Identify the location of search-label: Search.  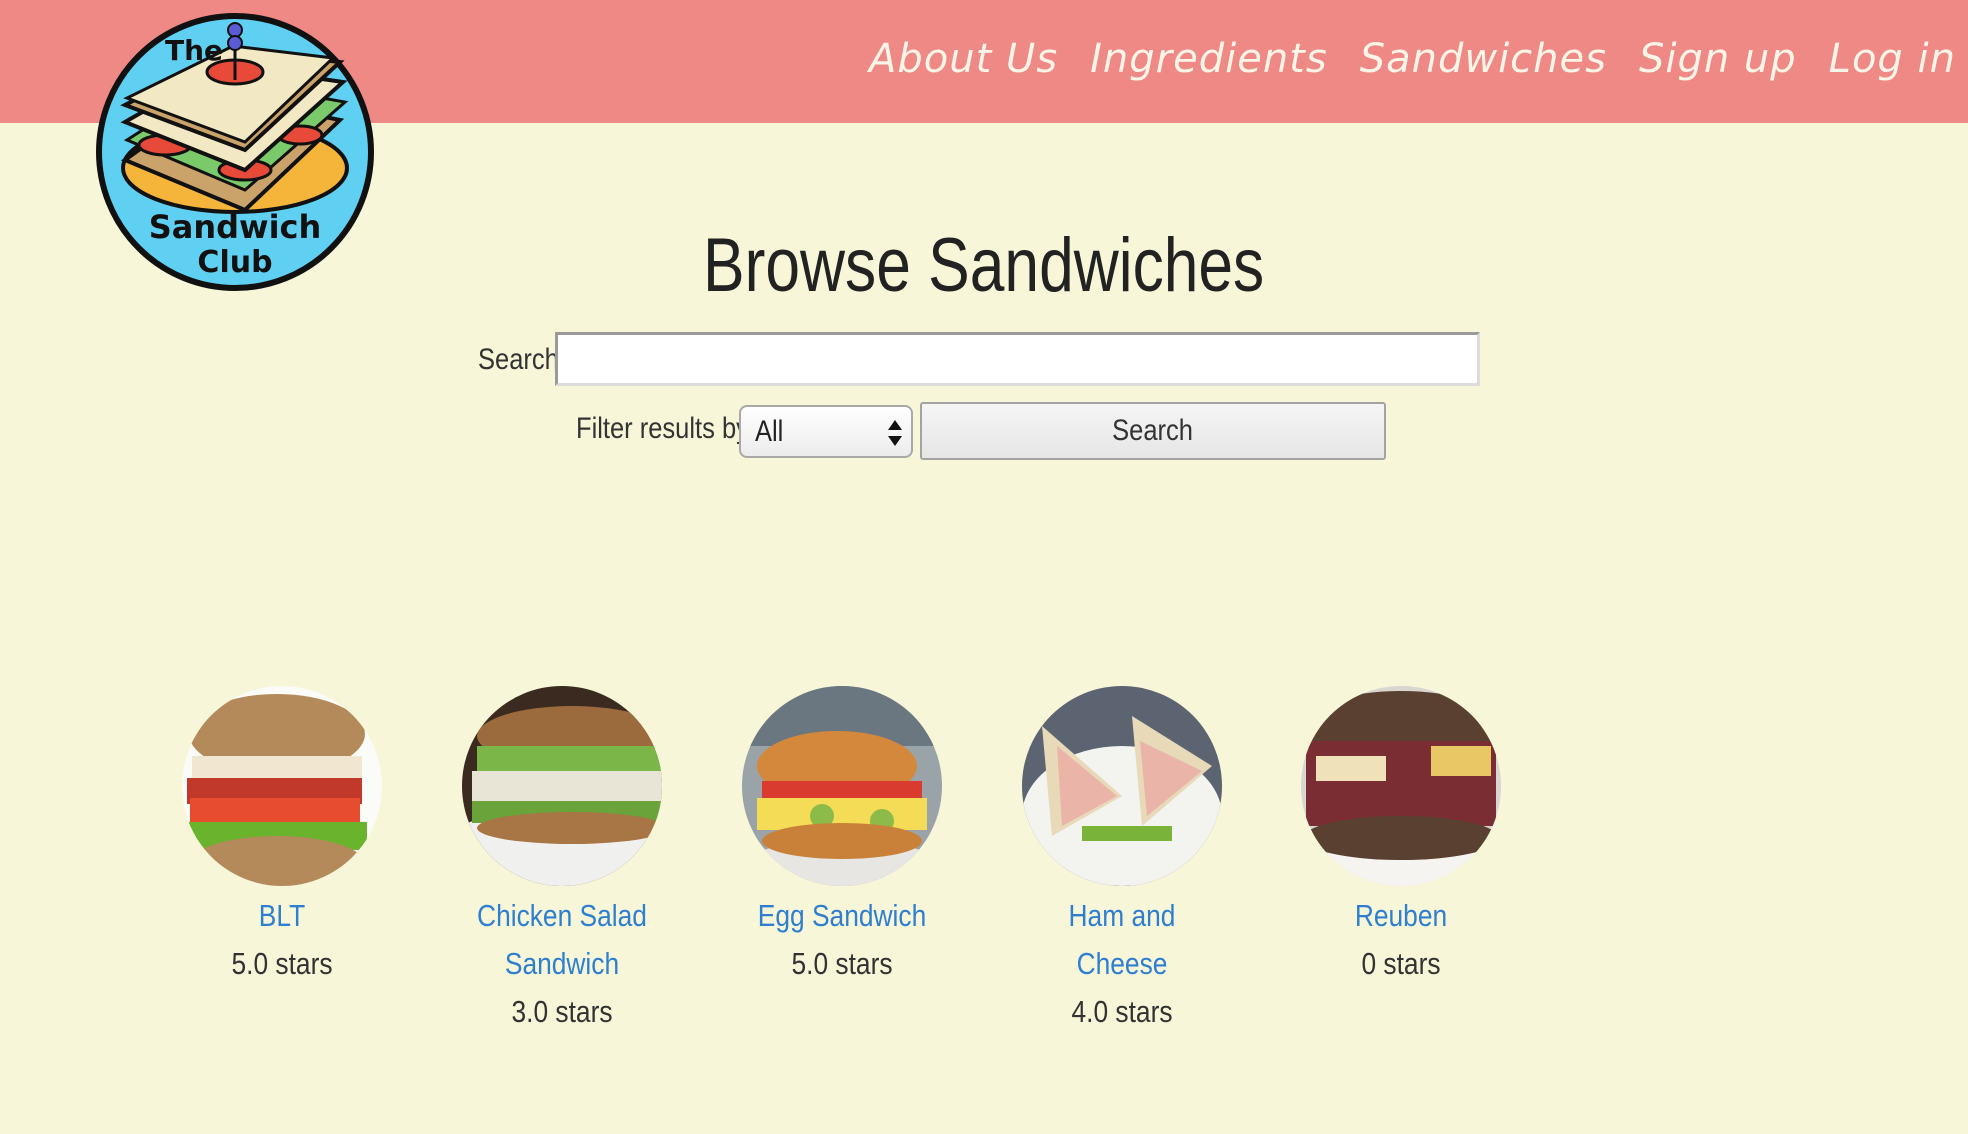
(518, 359).